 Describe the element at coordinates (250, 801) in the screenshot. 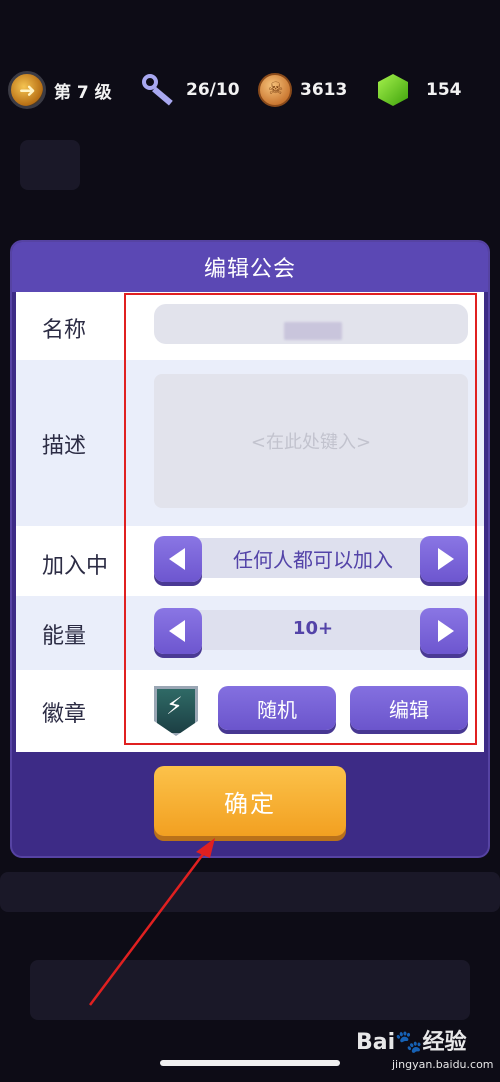

I see `confirm-button: 确定` at that location.